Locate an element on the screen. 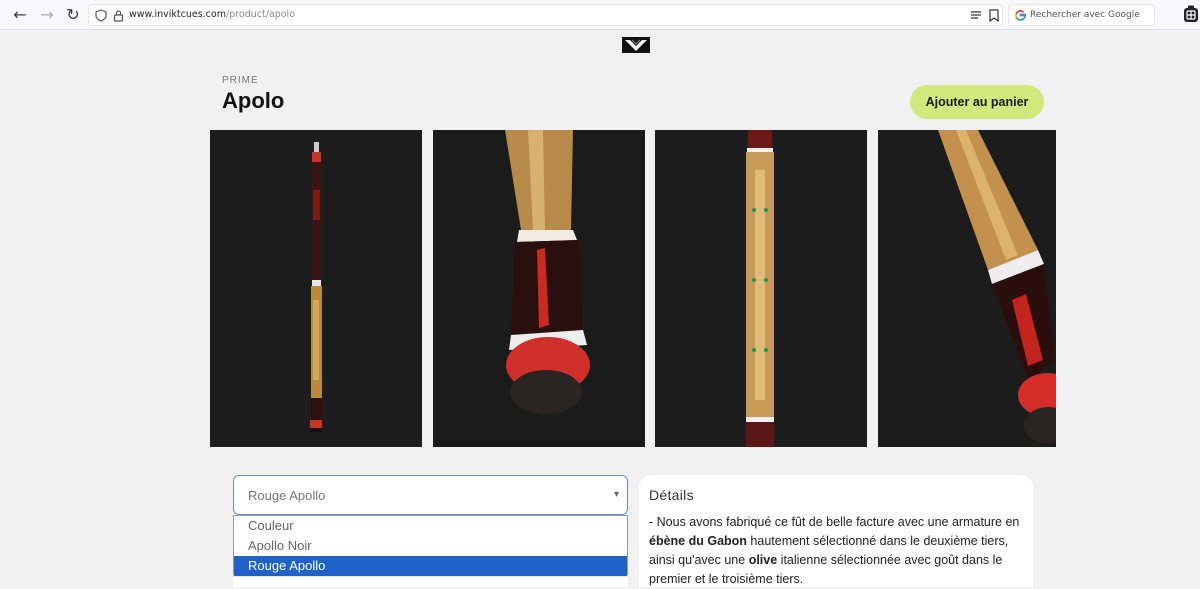 The height and width of the screenshot is (589, 1200). color-select: Rouge Apollo ▾ is located at coordinates (430, 495).